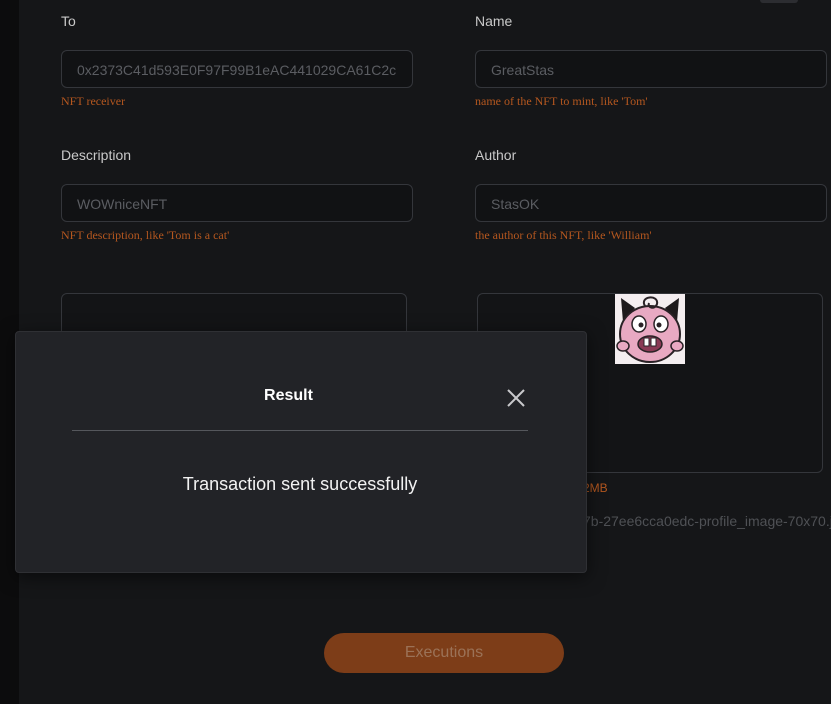 This screenshot has width=831, height=704. Describe the element at coordinates (300, 484) in the screenshot. I see `modal-message: Transaction sent successfully` at that location.